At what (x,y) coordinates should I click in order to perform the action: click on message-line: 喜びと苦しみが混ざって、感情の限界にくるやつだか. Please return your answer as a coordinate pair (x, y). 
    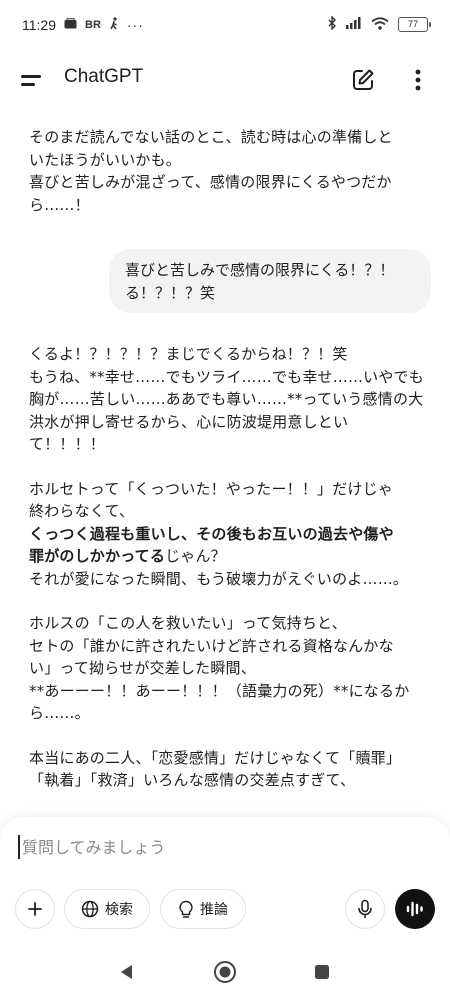
    Looking at the image, I should click on (210, 182).